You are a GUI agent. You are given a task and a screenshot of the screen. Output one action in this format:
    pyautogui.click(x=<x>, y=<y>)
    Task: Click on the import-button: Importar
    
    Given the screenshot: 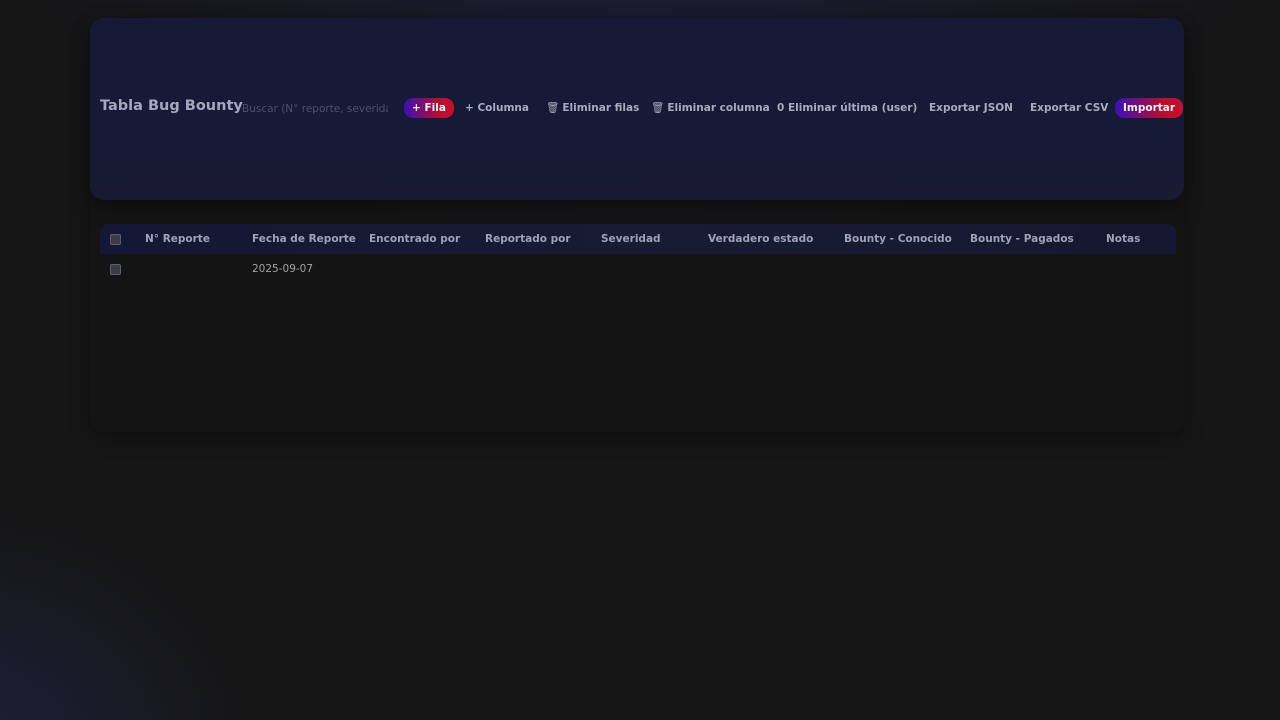 What is the action you would take?
    pyautogui.click(x=1149, y=108)
    